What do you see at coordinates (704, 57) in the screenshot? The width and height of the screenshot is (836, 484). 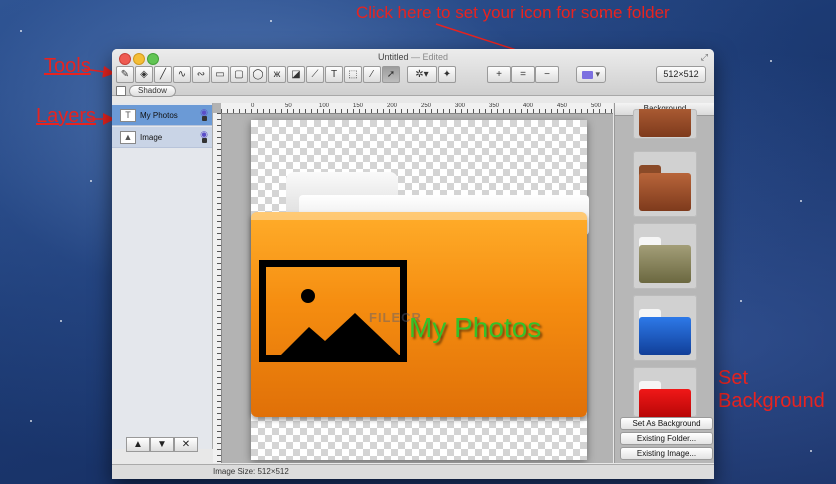 I see `fullscreen-icon: ⤢` at bounding box center [704, 57].